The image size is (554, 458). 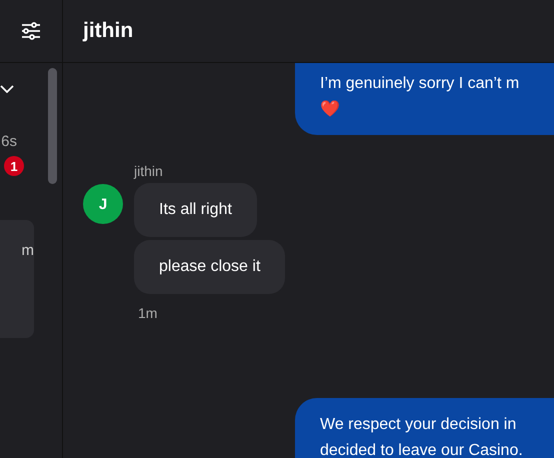 What do you see at coordinates (52, 126) in the screenshot?
I see `scrollbar-thumb` at bounding box center [52, 126].